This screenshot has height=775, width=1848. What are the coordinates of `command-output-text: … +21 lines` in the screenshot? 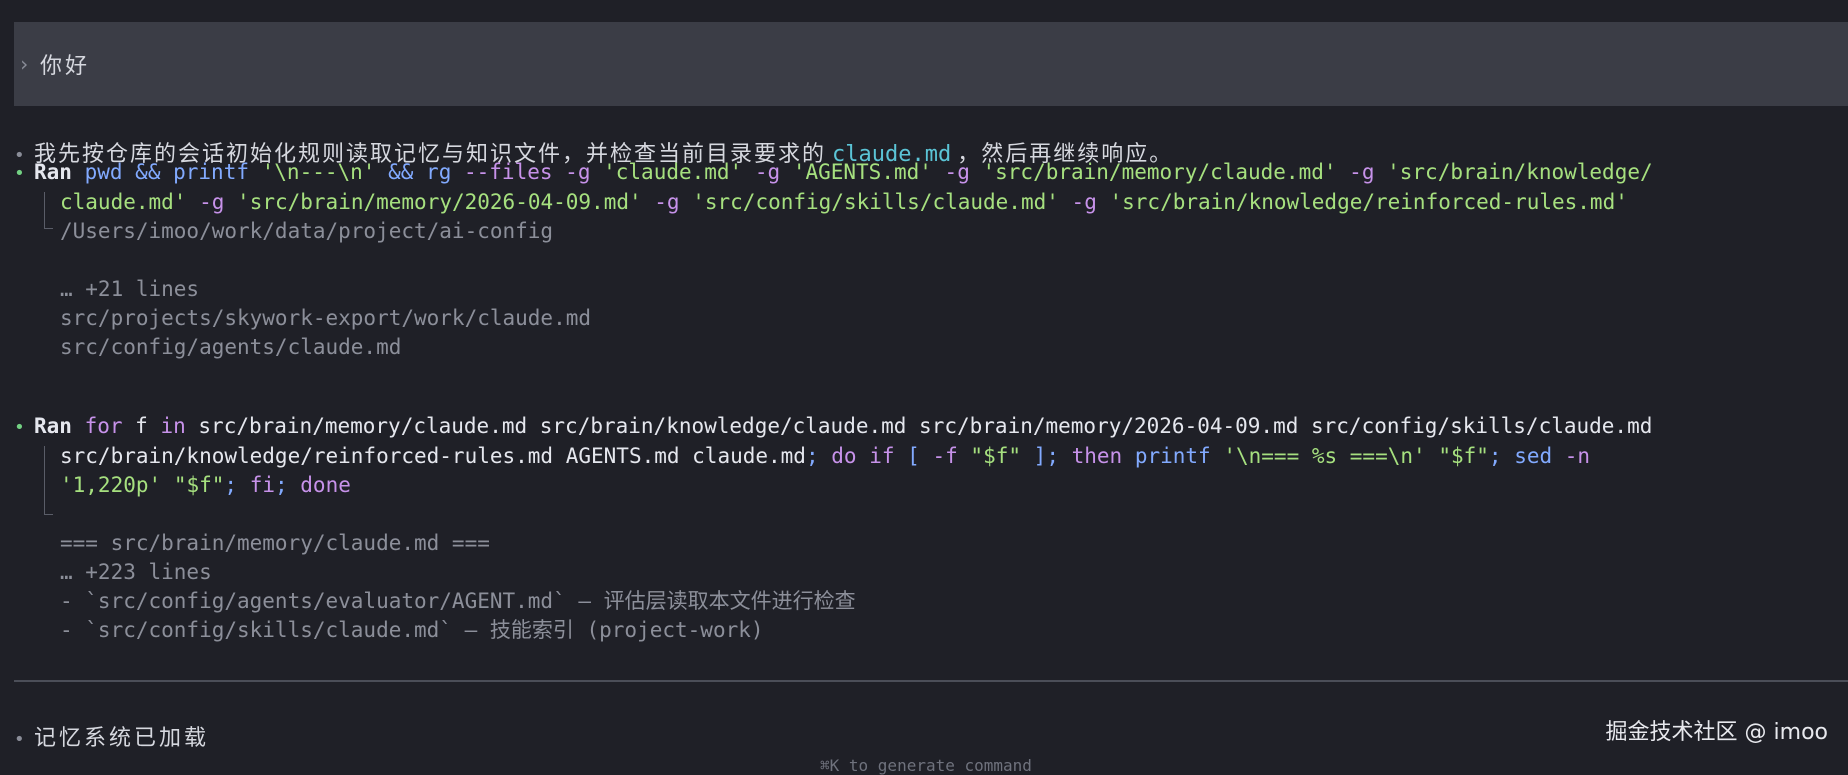 It's located at (130, 289).